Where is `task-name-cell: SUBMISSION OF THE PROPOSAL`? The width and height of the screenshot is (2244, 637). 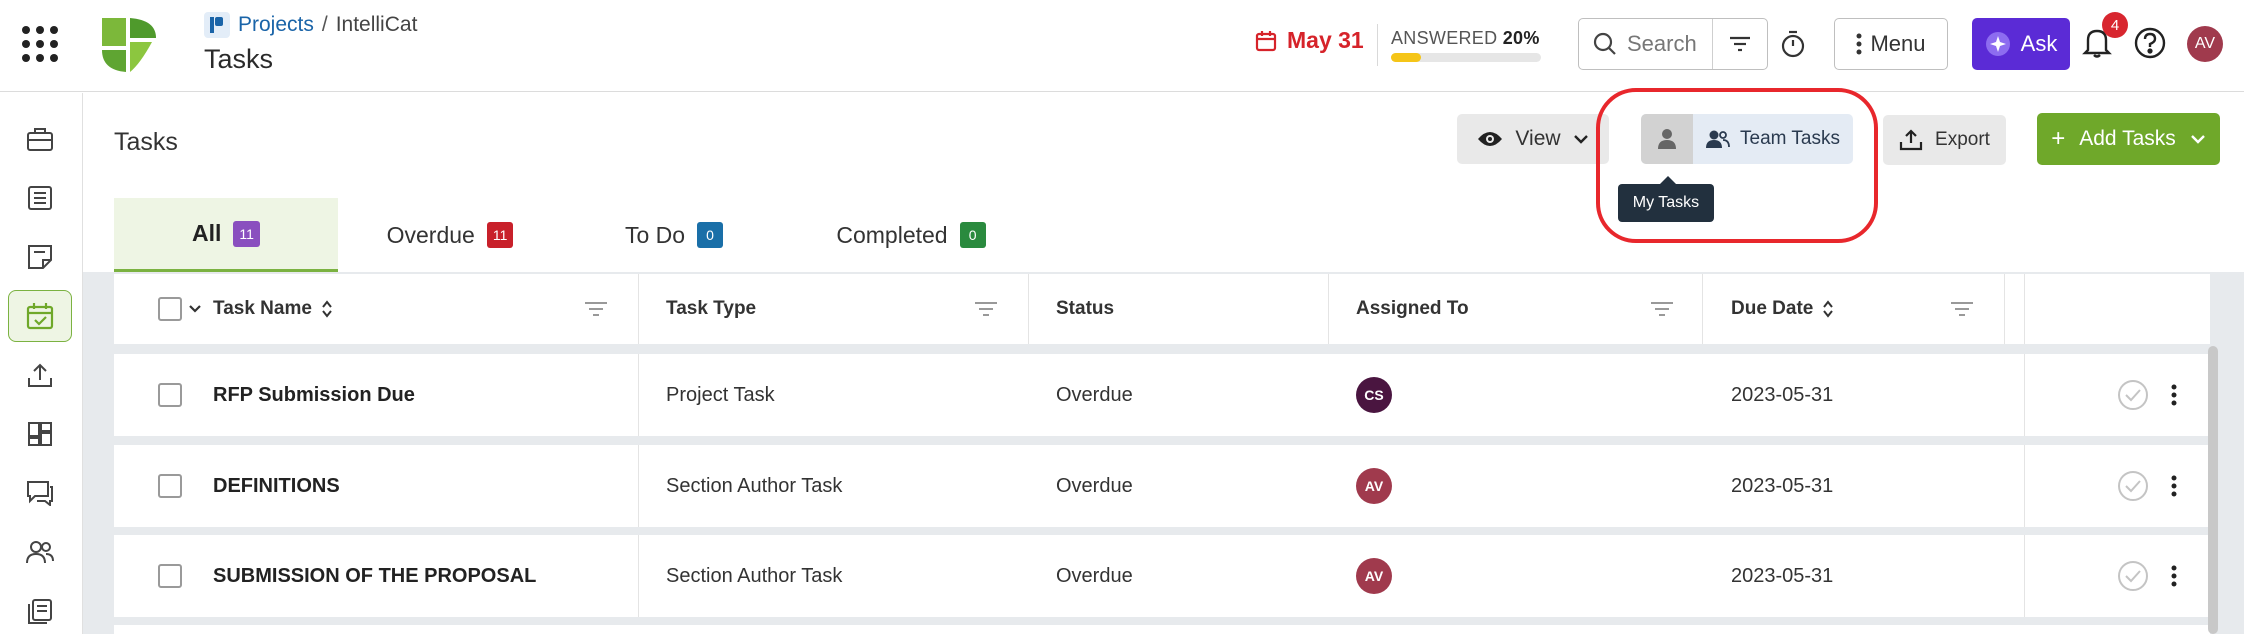
task-name-cell: SUBMISSION OF THE PROPOSAL is located at coordinates (374, 576).